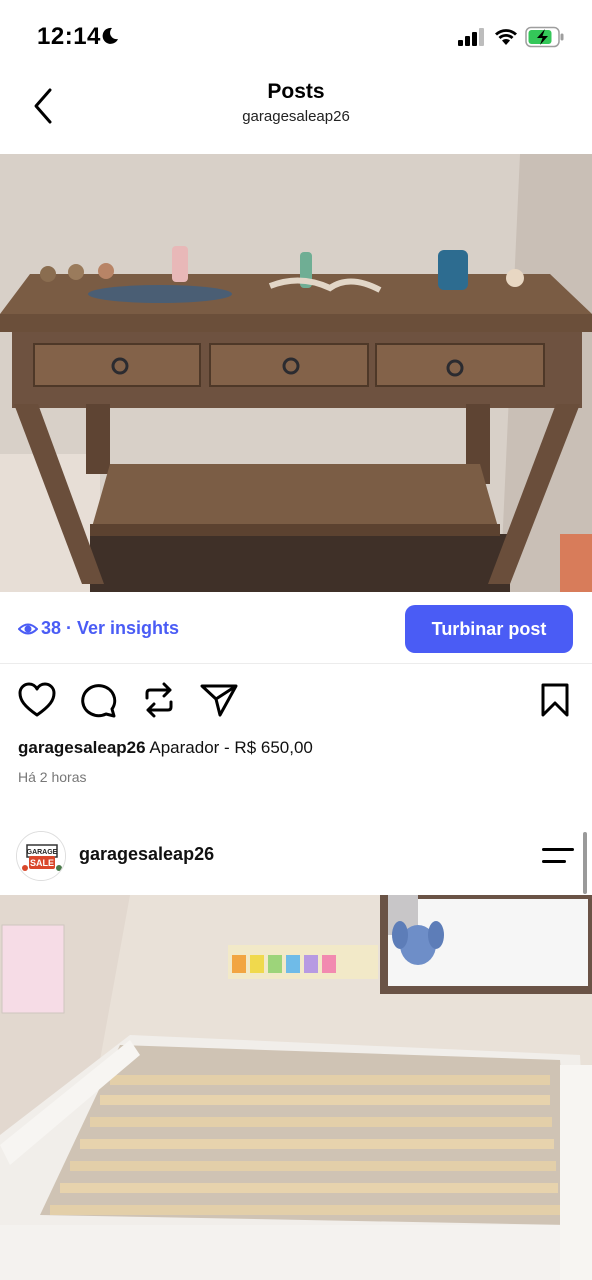 The image size is (592, 1280). Describe the element at coordinates (69, 36) in the screenshot. I see `status-time: 12:14` at that location.